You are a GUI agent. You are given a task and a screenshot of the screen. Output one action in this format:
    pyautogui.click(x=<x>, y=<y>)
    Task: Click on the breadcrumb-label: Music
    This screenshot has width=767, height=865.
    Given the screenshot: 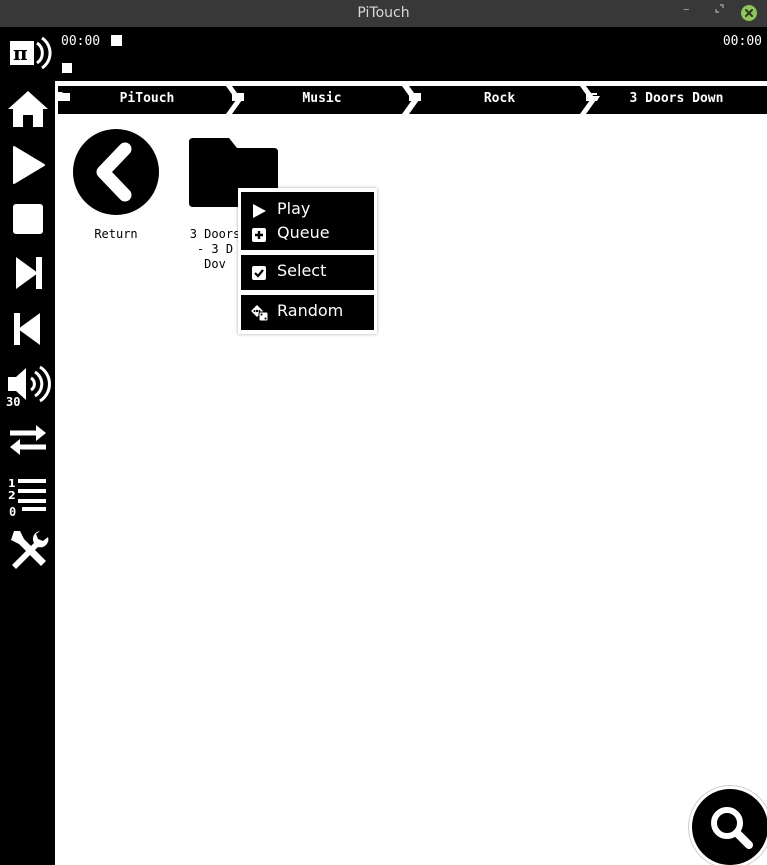 What is the action you would take?
    pyautogui.click(x=322, y=98)
    